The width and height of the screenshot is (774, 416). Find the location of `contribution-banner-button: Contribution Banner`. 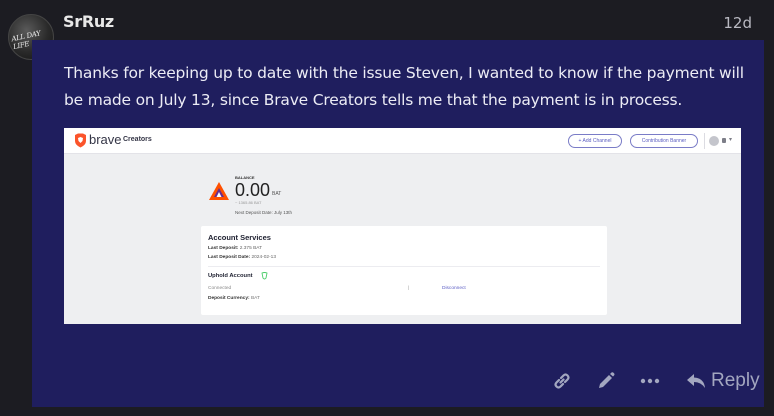

contribution-banner-button: Contribution Banner is located at coordinates (664, 141).